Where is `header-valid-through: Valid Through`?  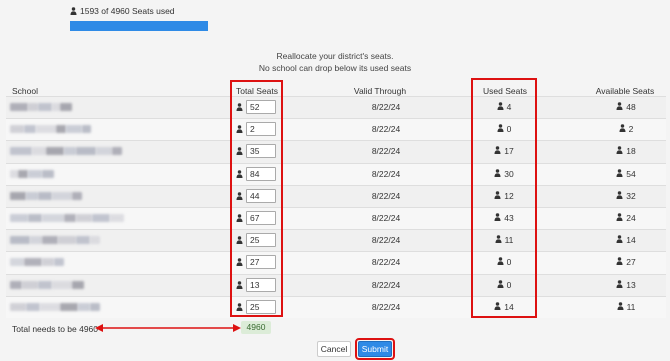
header-valid-through: Valid Through is located at coordinates (380, 91).